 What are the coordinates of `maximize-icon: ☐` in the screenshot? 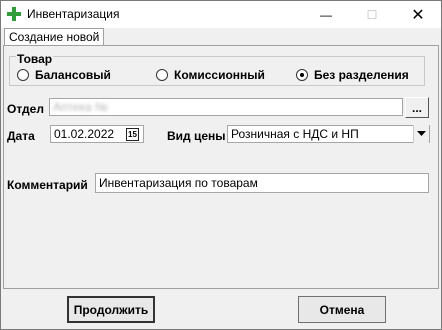 It's located at (372, 14).